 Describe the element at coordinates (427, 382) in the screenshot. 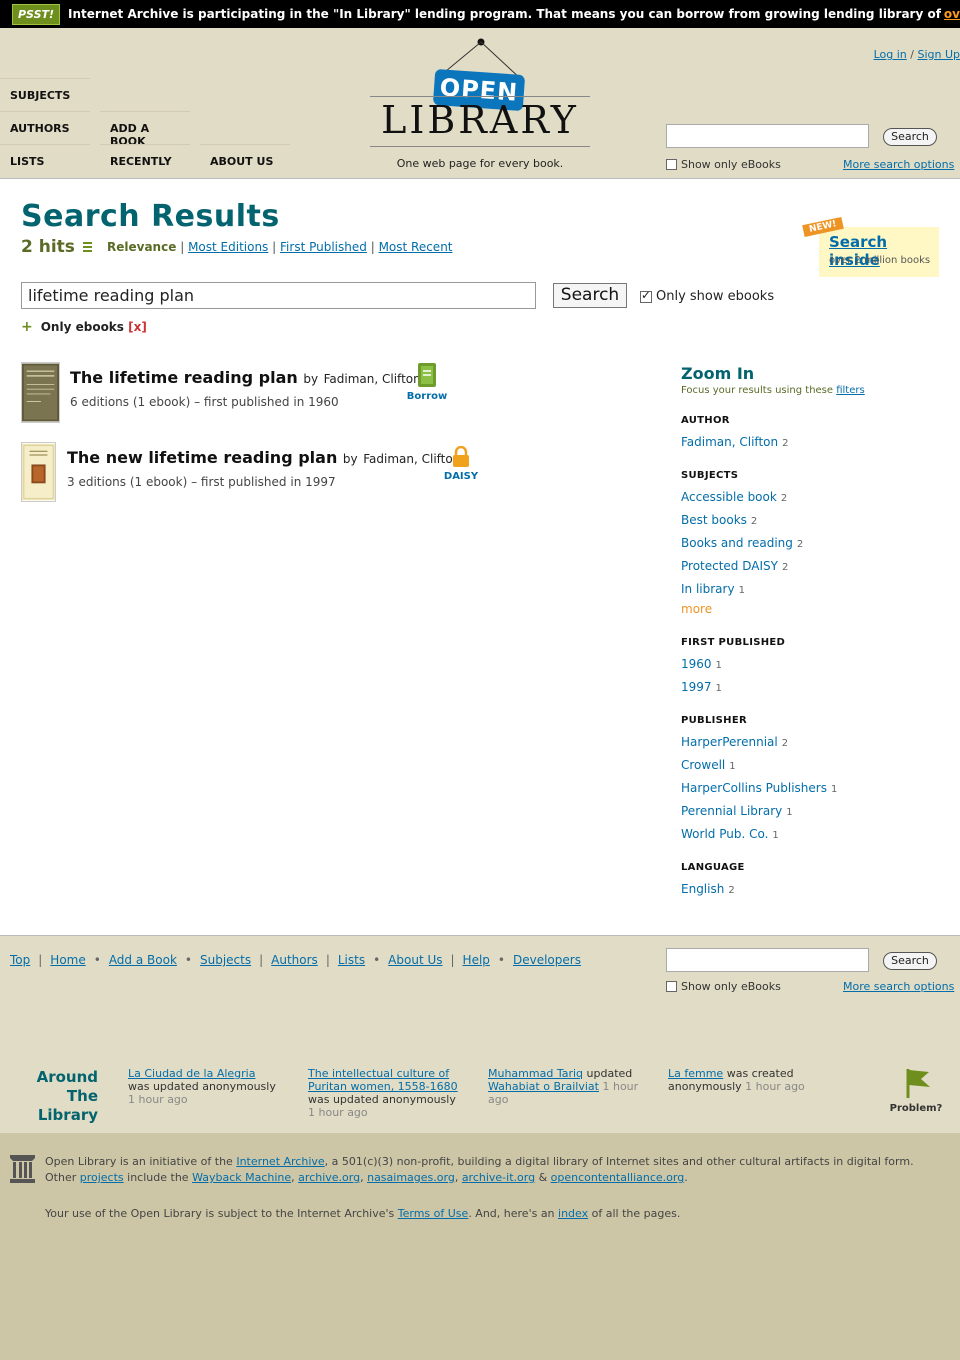

I see `borrow-button: Borrow` at that location.